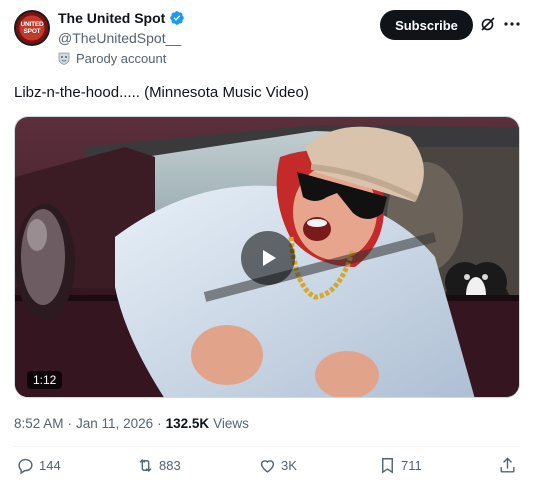 This screenshot has width=534, height=489. I want to click on heart-icon, so click(267, 466).